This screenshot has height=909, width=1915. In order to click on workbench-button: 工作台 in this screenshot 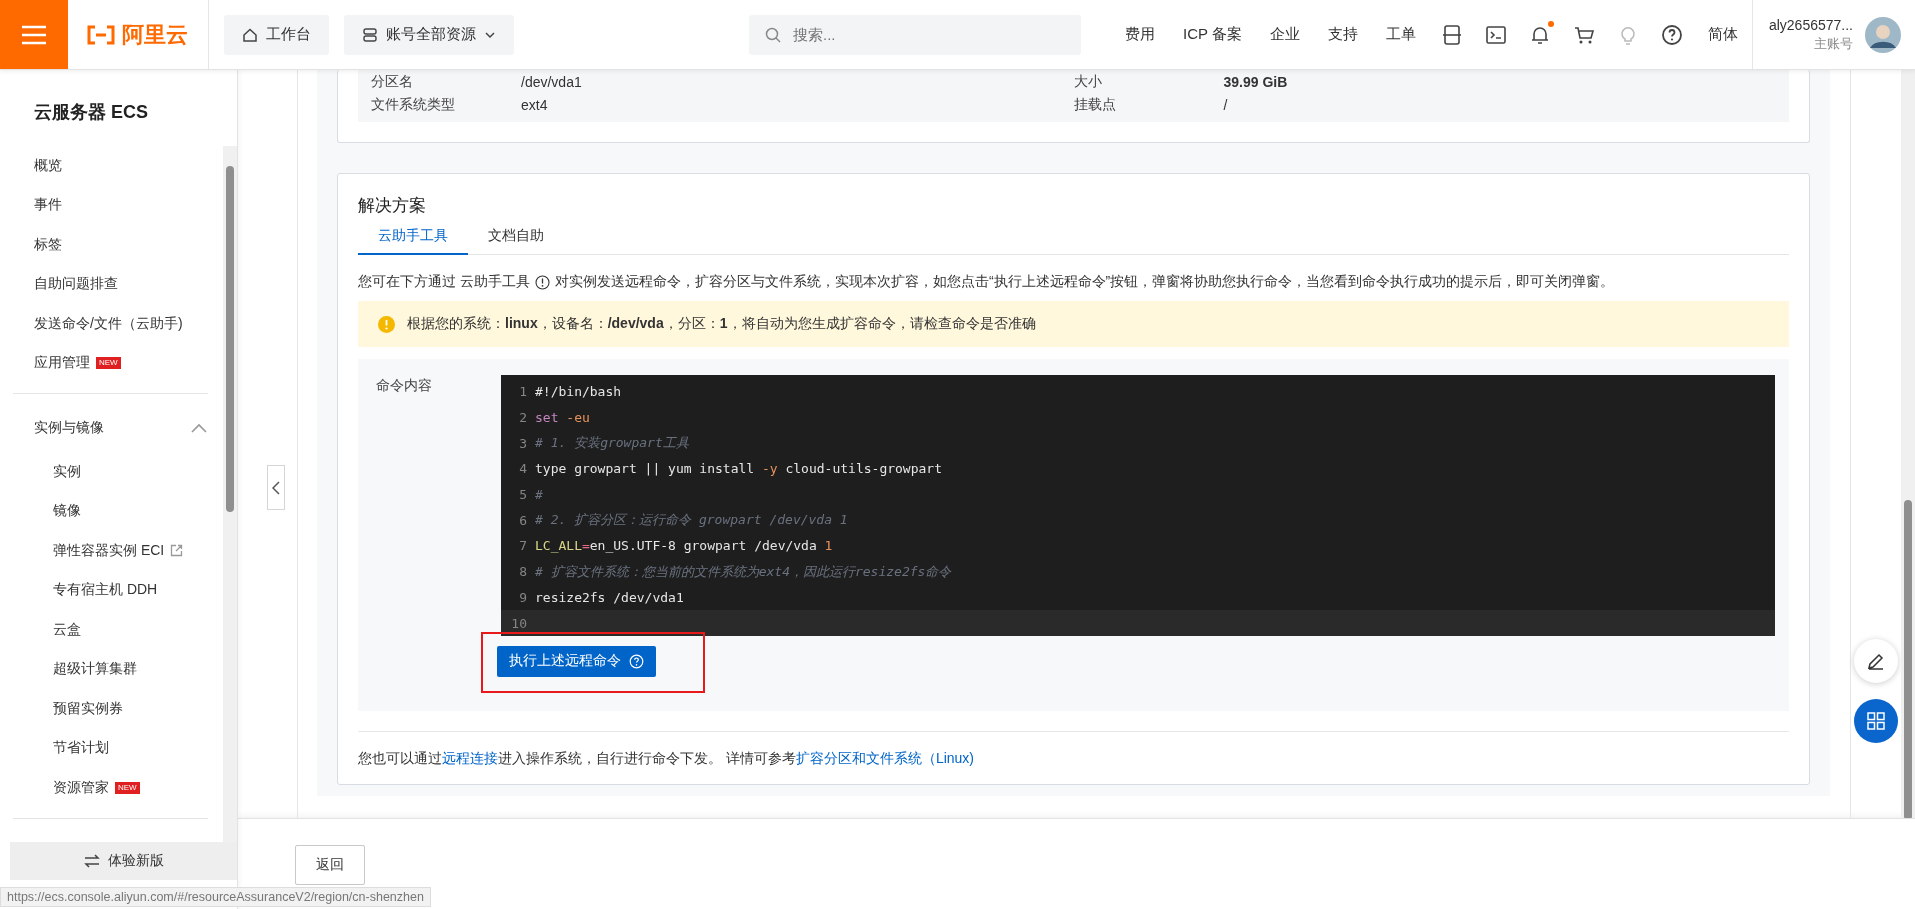, I will do `click(276, 34)`.